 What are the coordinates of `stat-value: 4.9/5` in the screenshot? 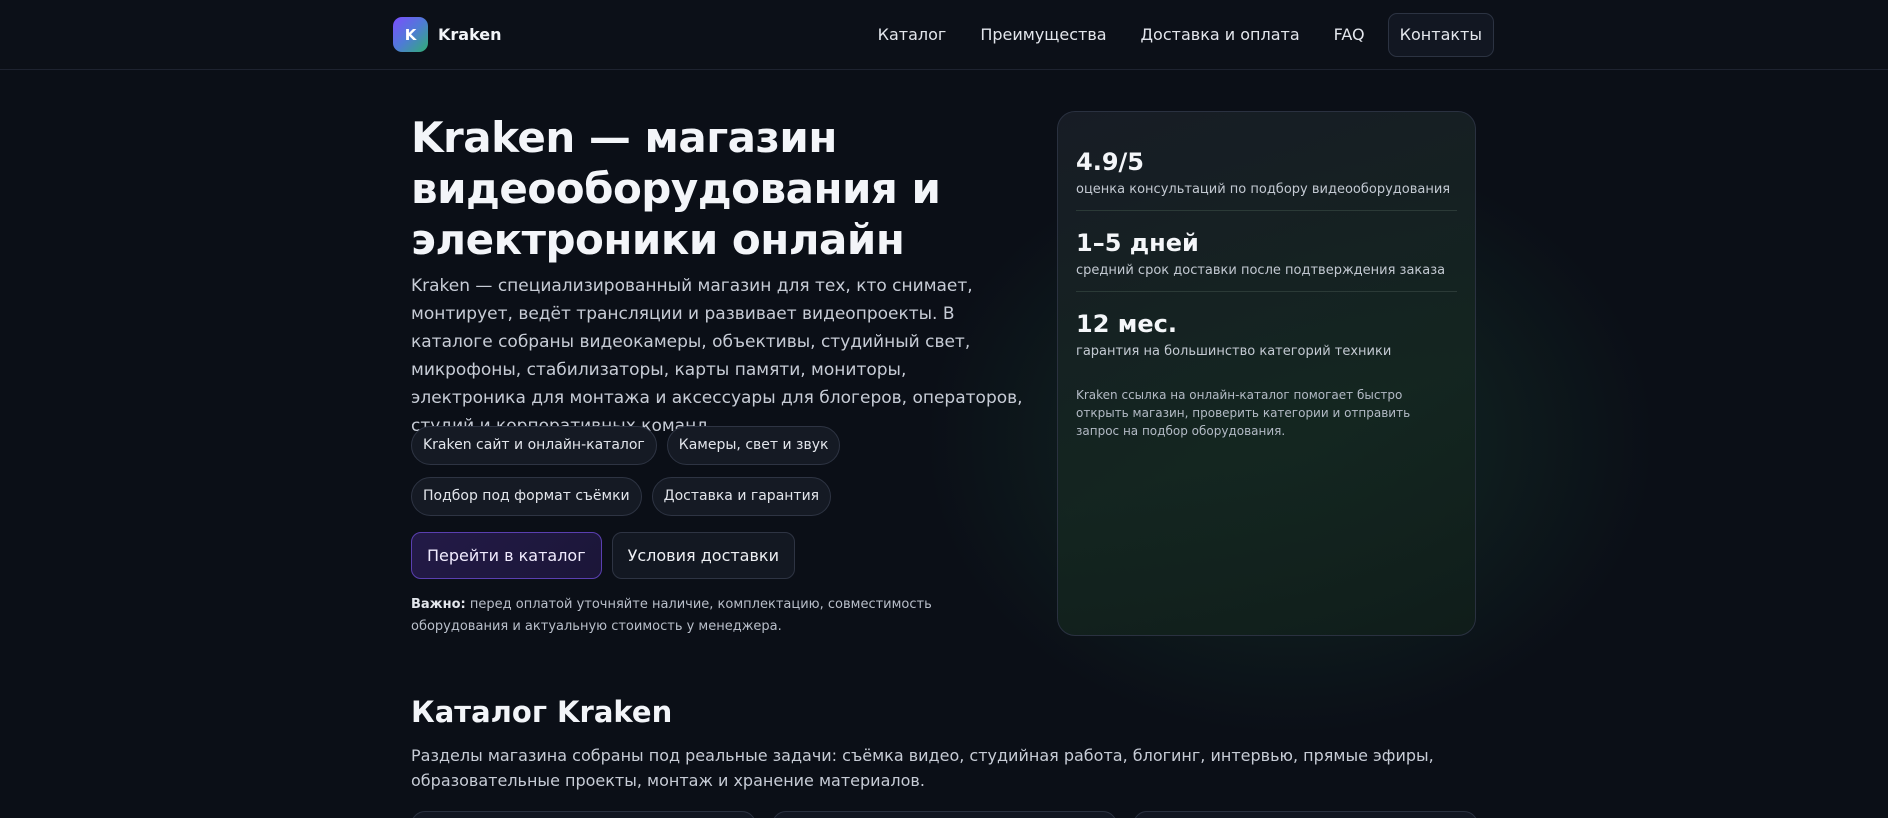 It's located at (1110, 162).